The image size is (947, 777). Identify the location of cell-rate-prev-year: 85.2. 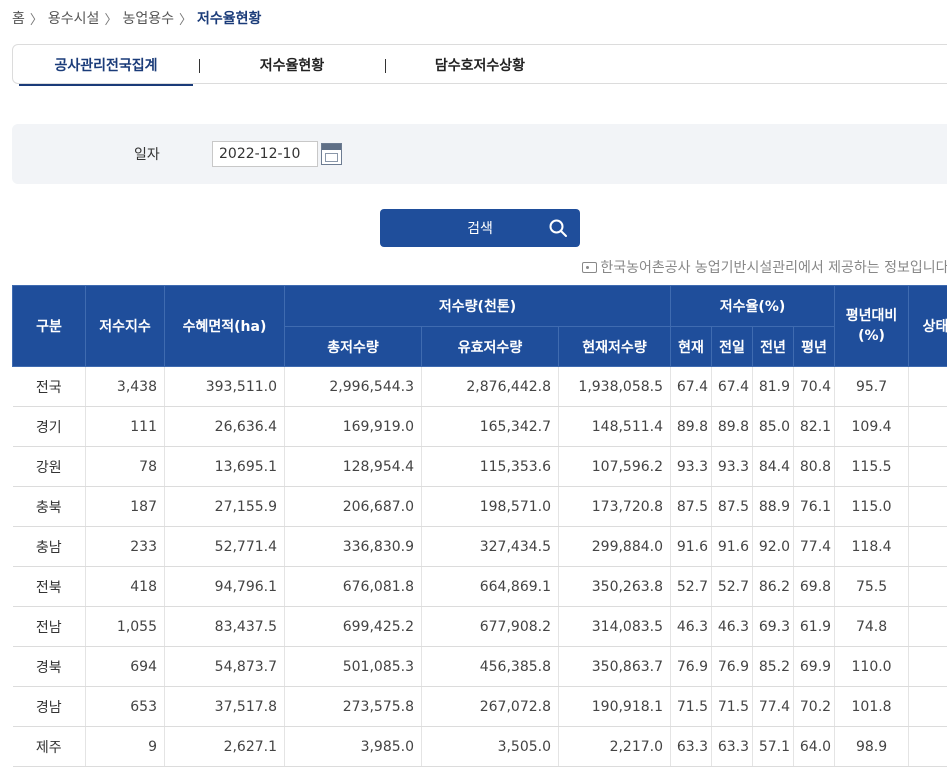
(773, 666).